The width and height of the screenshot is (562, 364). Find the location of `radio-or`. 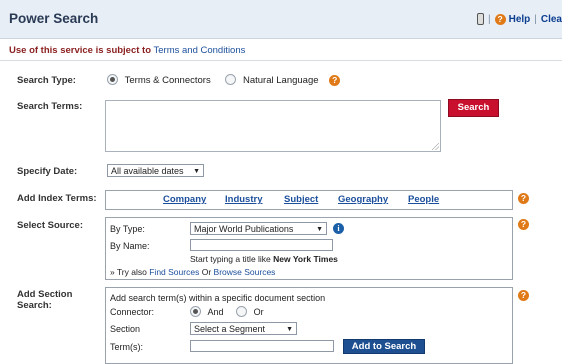

radio-or is located at coordinates (242, 311).